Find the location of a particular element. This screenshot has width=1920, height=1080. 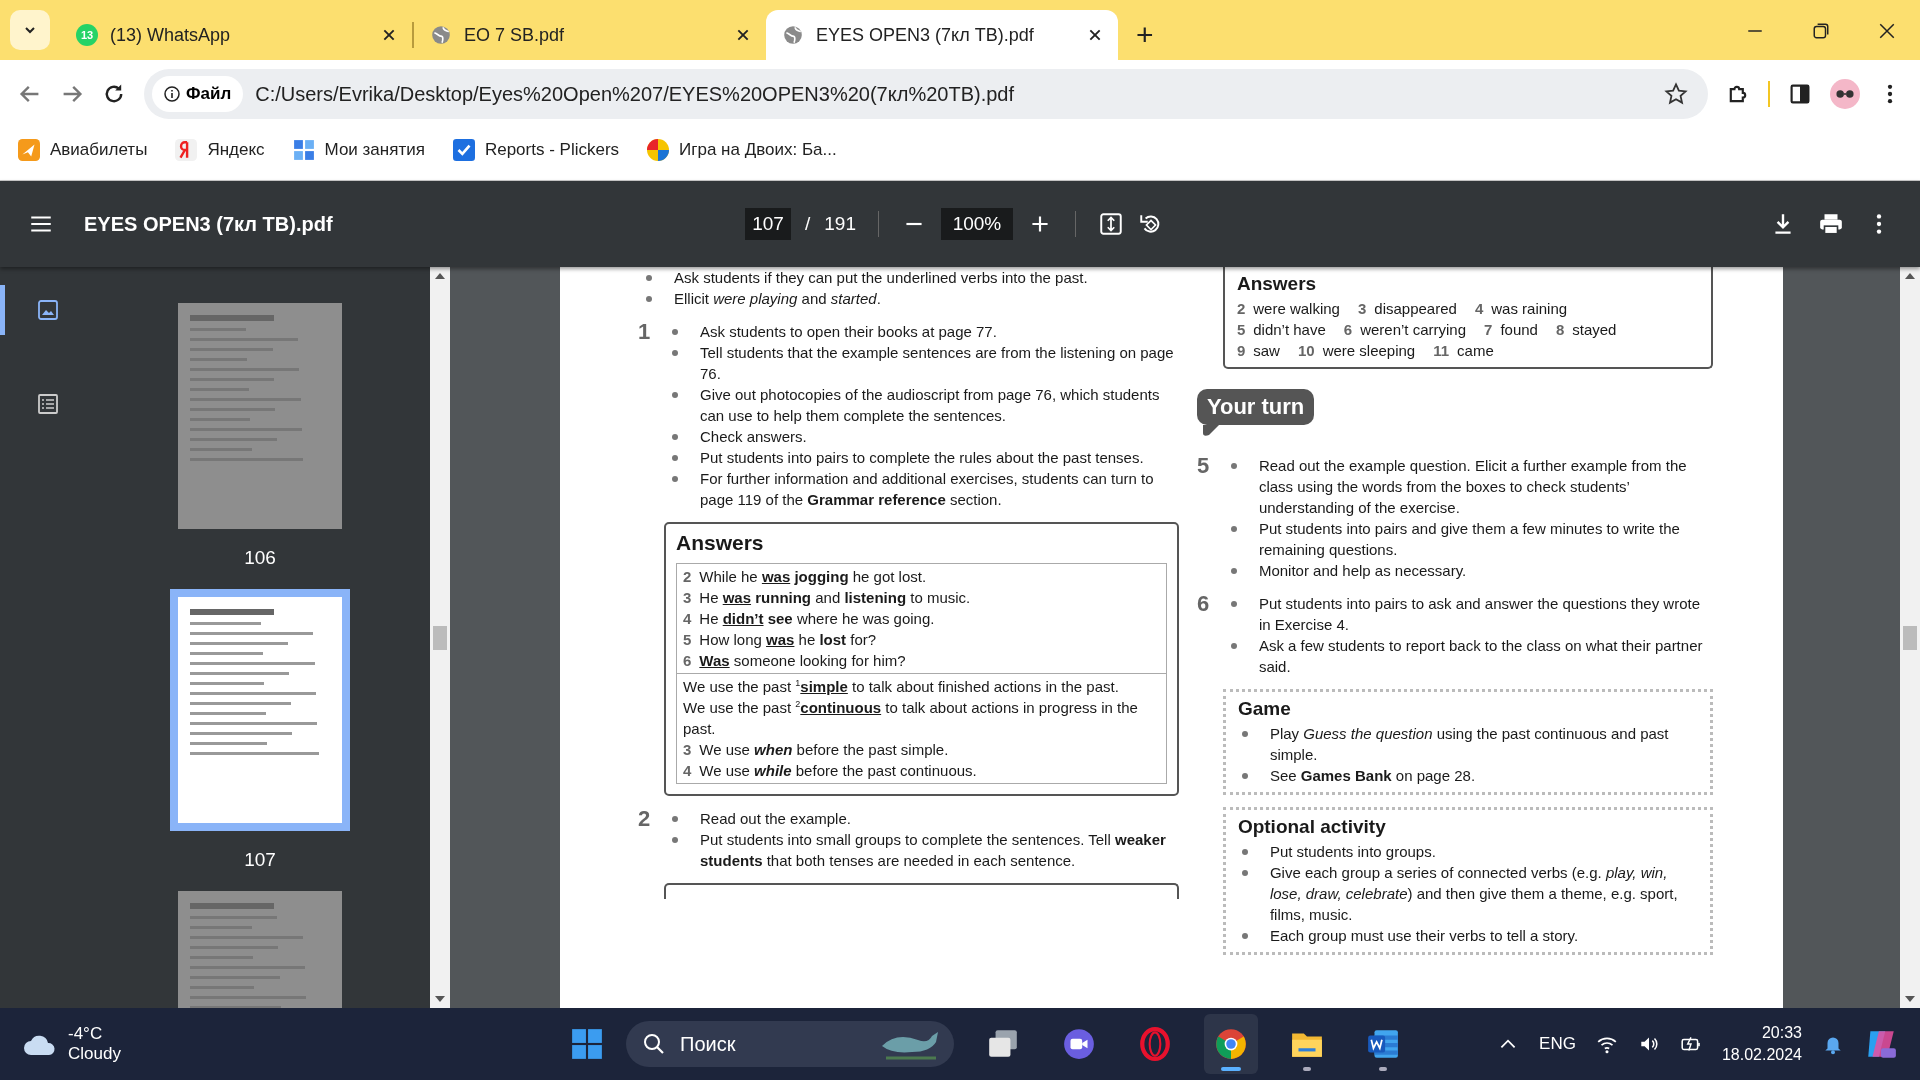

thumbnail-scrollbar is located at coordinates (440, 637).